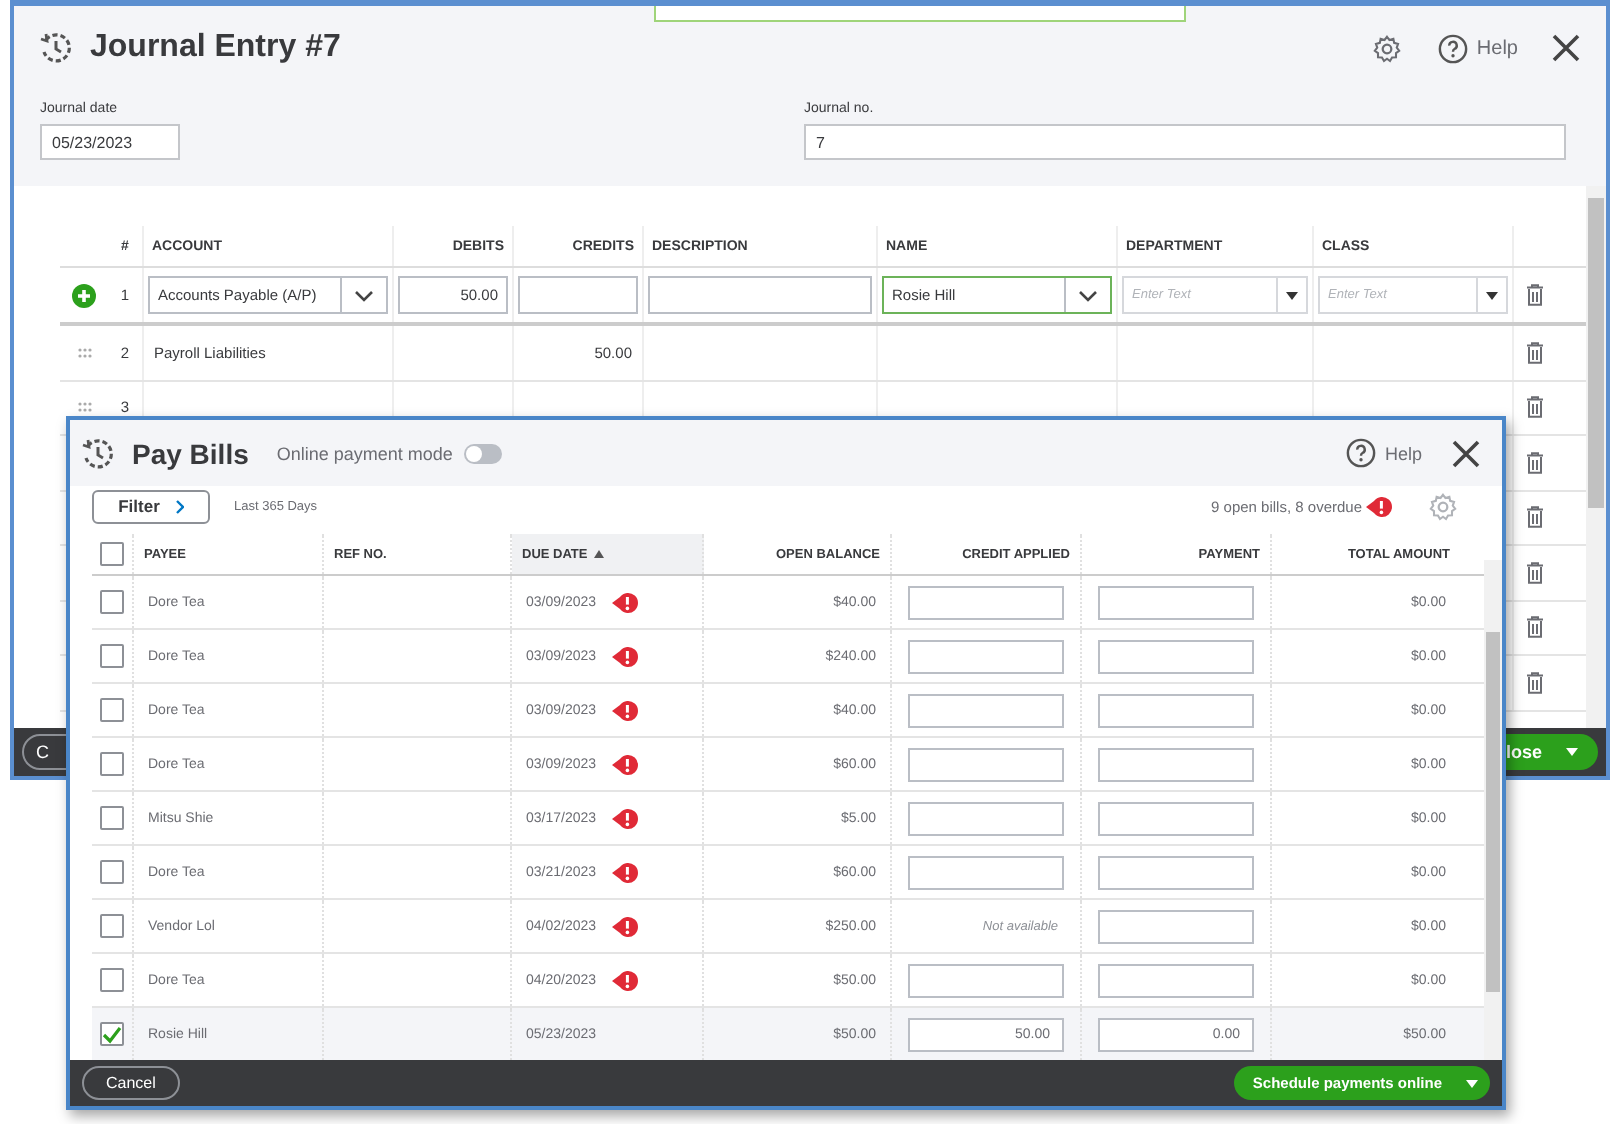 Image resolution: width=1618 pixels, height=1124 pixels. What do you see at coordinates (483, 453) in the screenshot?
I see `toggle-switch` at bounding box center [483, 453].